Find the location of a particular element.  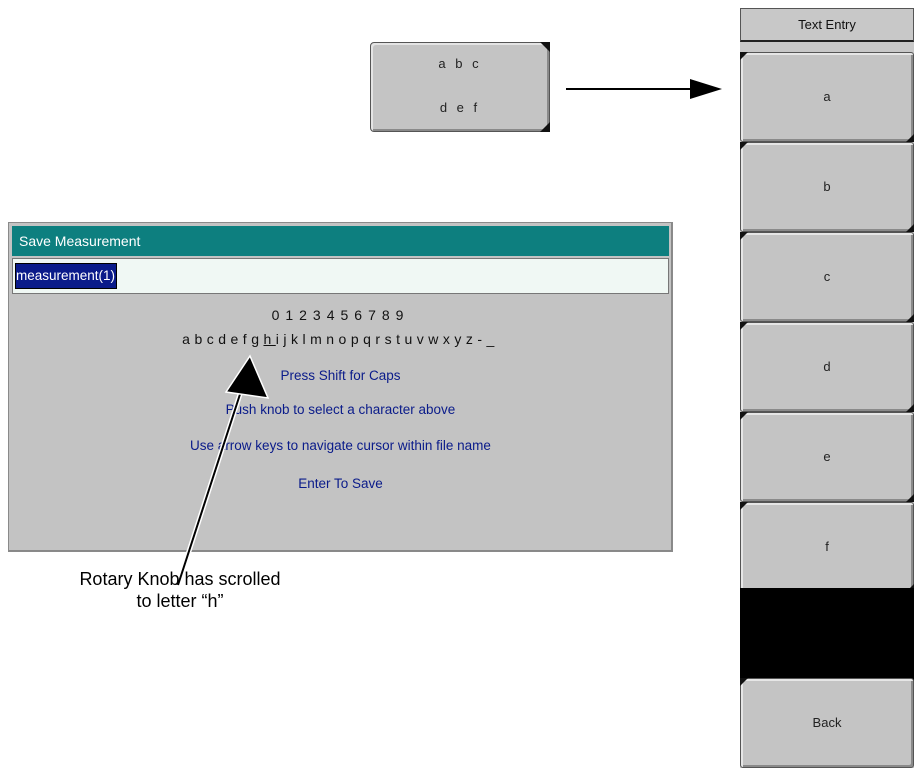

letters-before: abcdefg is located at coordinates (223, 339).